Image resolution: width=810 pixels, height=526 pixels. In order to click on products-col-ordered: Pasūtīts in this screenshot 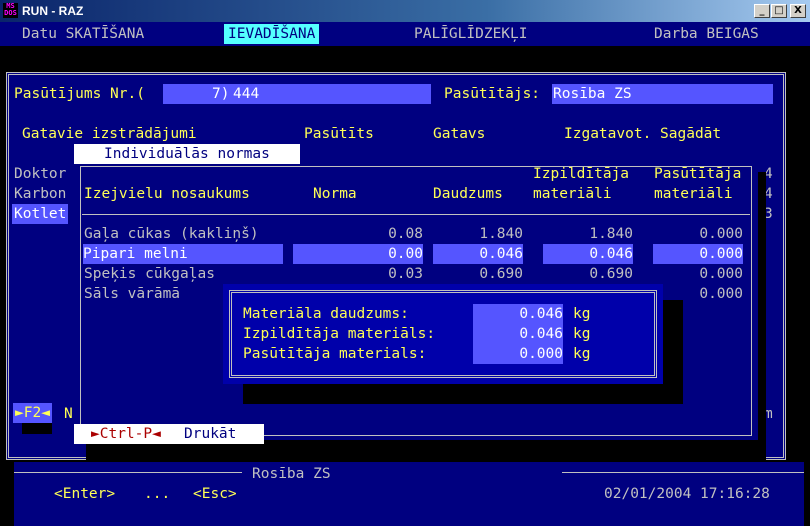, I will do `click(339, 134)`.